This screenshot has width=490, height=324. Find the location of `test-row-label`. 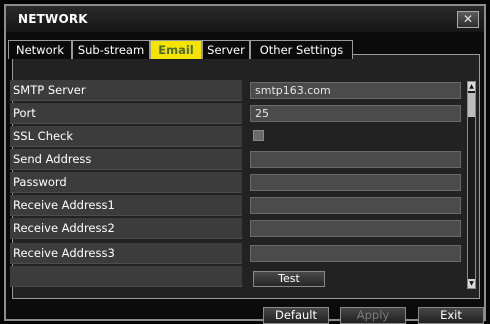

test-row-label is located at coordinates (126, 276).